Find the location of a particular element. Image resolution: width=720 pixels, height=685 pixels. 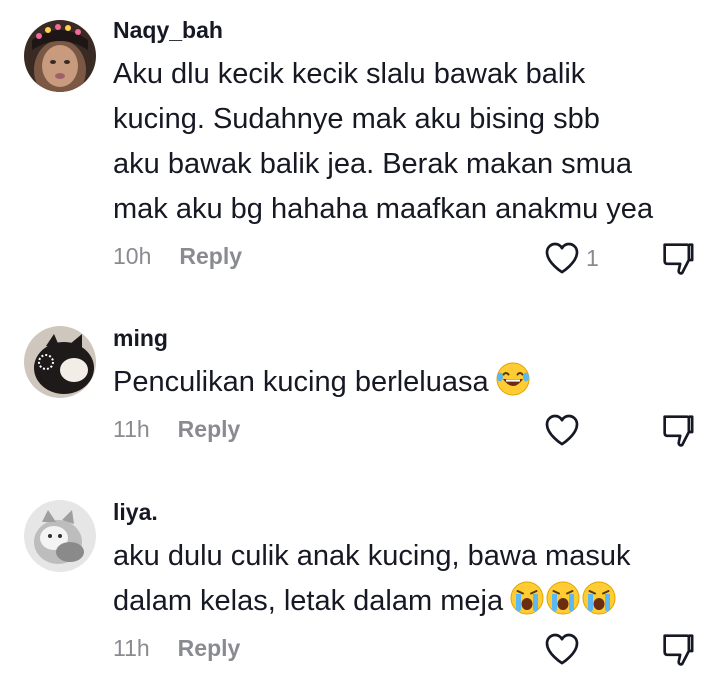

comment-text-line: dalam kelas, letak dalam meja is located at coordinates (413, 601).